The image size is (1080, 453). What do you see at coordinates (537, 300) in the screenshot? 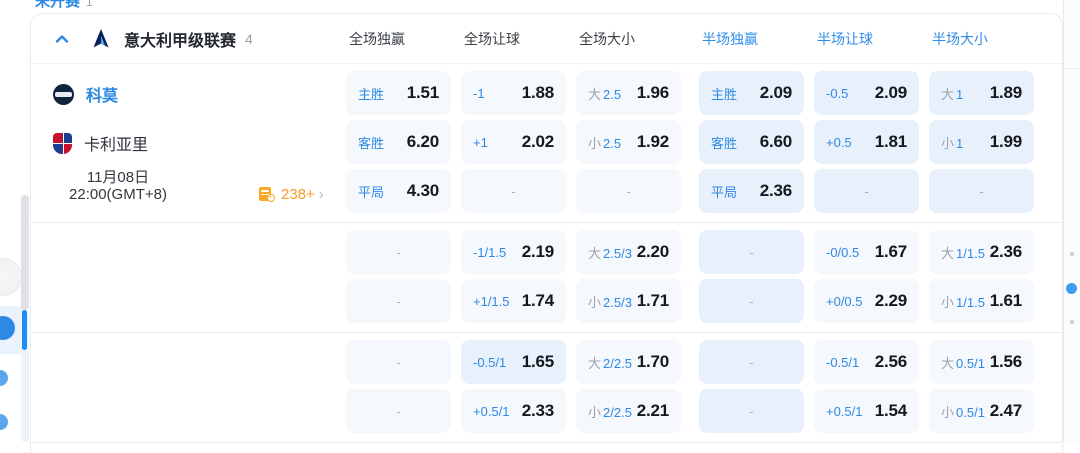
I see `odds-value: 1.74` at bounding box center [537, 300].